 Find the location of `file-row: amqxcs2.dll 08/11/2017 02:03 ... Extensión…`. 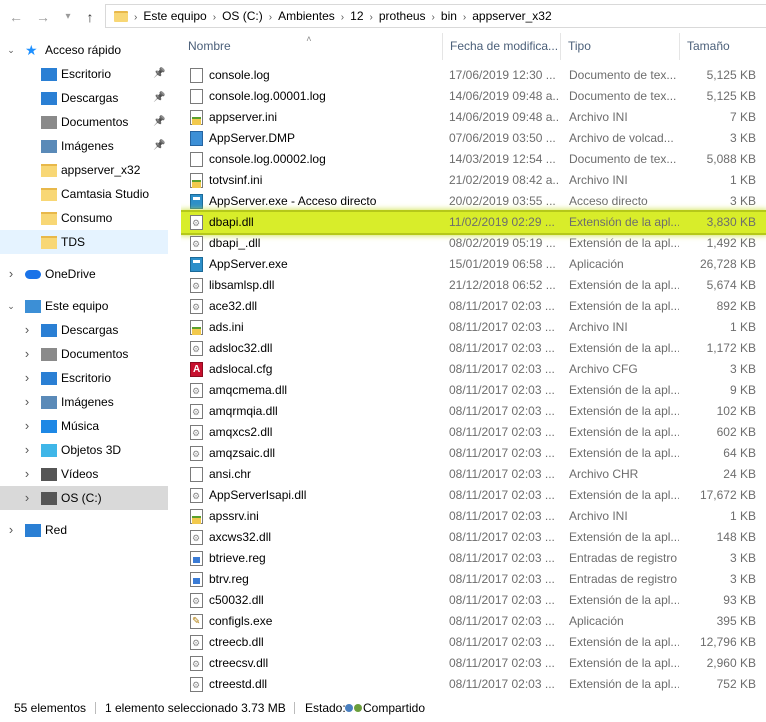

file-row: amqxcs2.dll 08/11/2017 02:03 ... Extensión… is located at coordinates (473, 433).